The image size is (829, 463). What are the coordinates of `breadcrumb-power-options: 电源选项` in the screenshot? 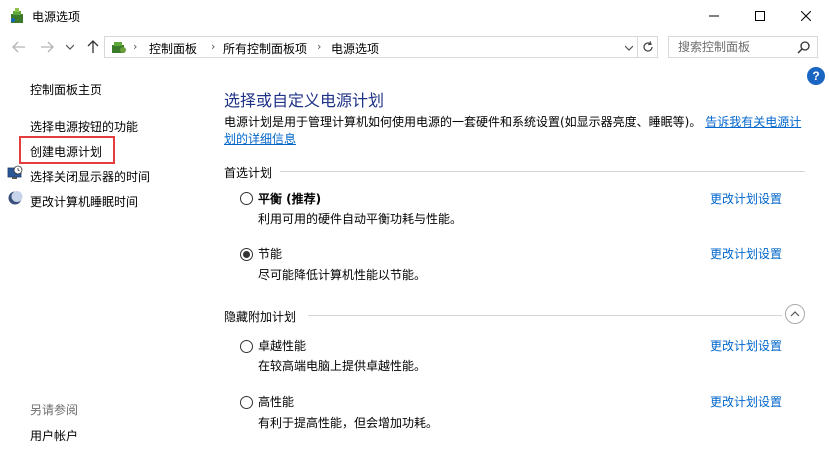 It's located at (355, 48).